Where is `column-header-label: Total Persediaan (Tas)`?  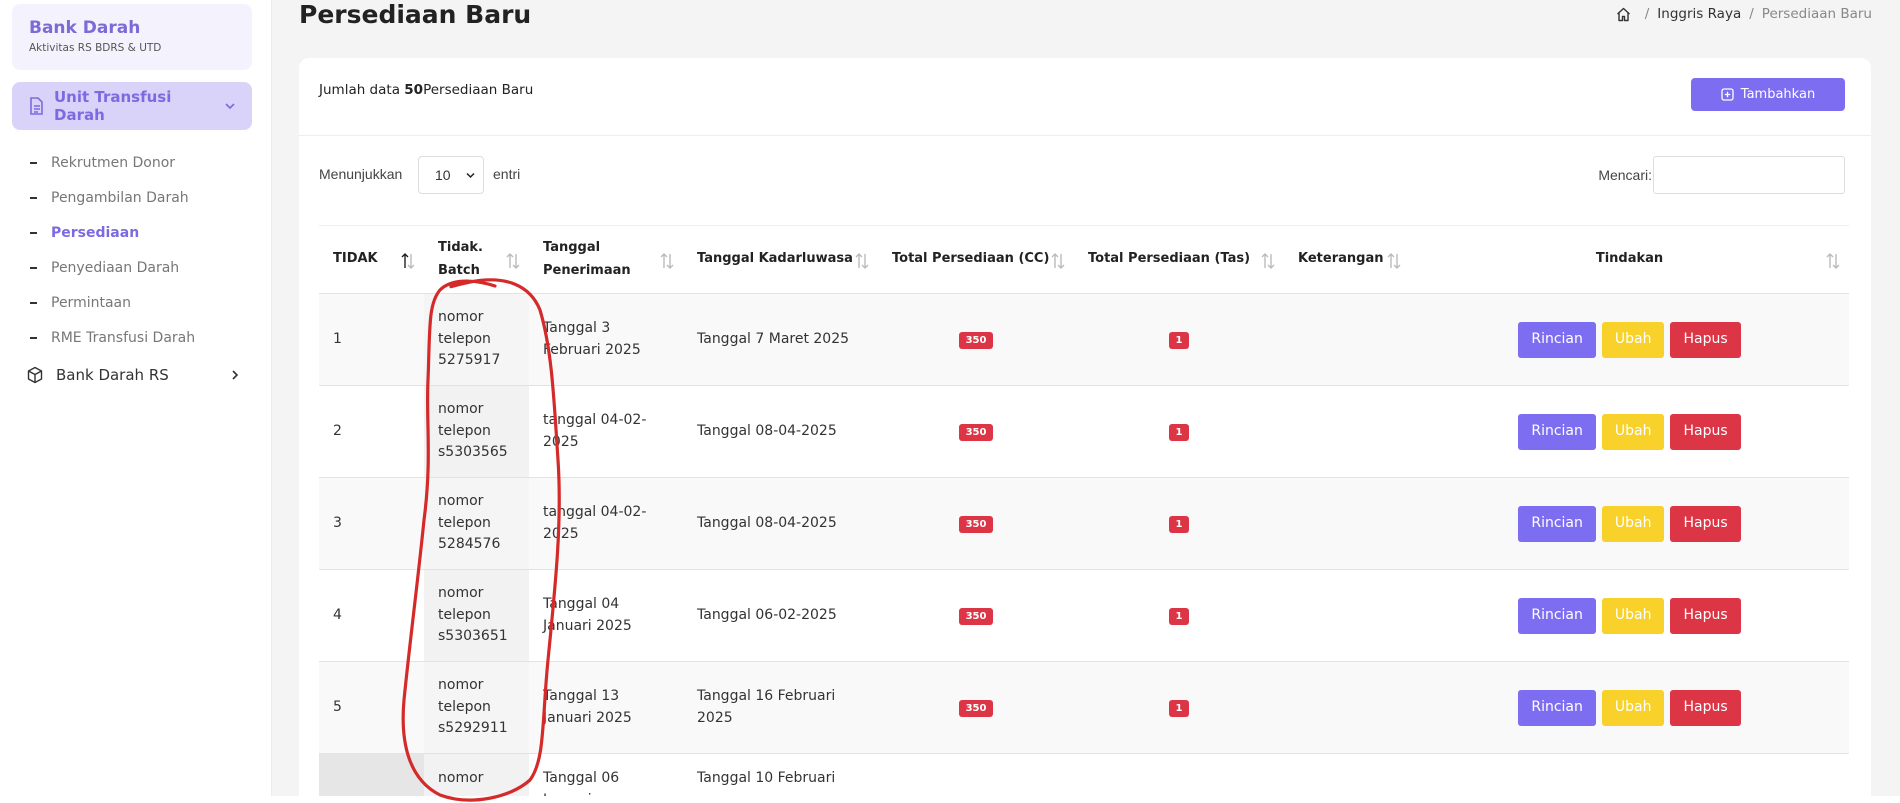
column-header-label: Total Persediaan (Tas) is located at coordinates (1169, 259).